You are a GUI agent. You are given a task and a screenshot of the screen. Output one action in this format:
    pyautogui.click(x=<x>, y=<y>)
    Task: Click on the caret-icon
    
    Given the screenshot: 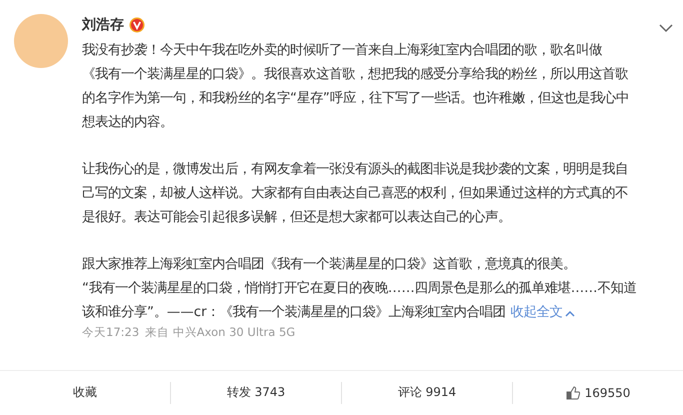 What is the action you would take?
    pyautogui.click(x=569, y=313)
    